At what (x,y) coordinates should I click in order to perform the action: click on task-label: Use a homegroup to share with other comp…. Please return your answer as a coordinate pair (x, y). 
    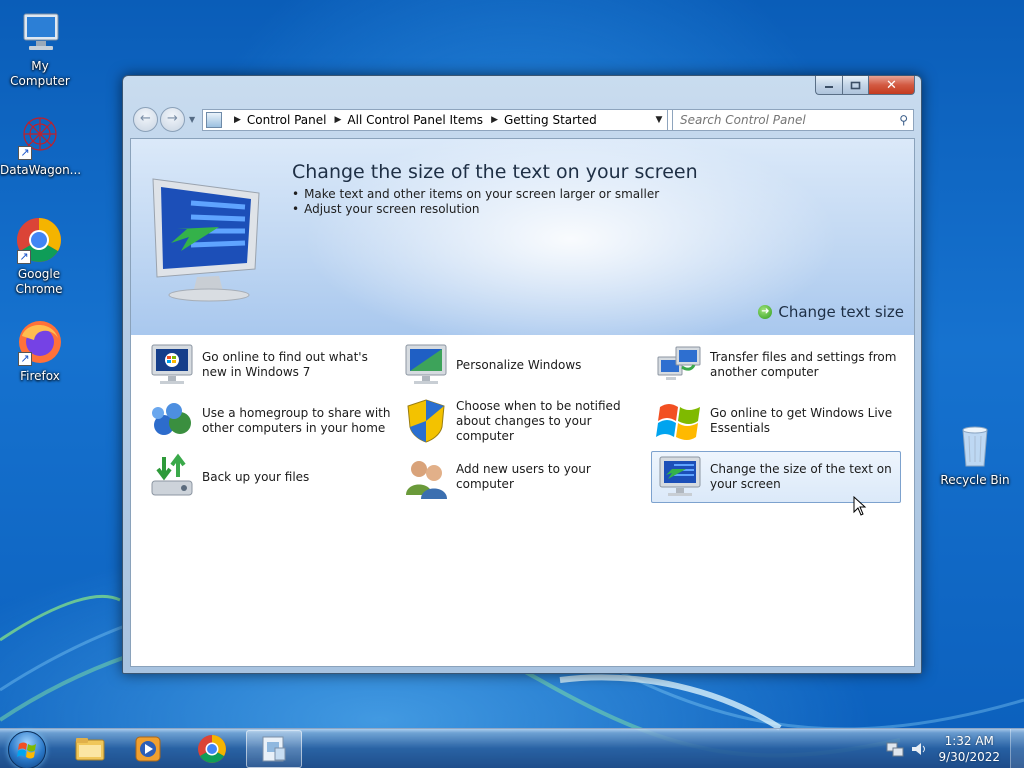
    Looking at the image, I should click on (296, 420).